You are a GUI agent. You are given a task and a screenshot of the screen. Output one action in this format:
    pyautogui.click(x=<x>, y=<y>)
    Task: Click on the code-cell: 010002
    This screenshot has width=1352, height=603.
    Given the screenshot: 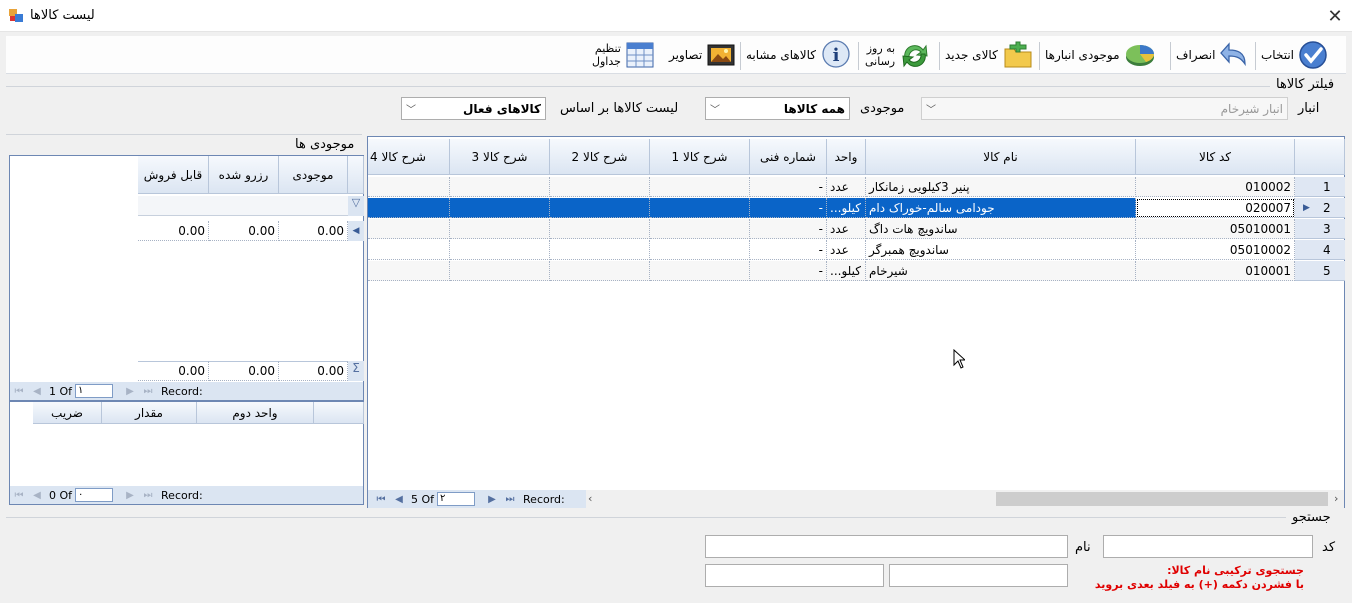 What is the action you would take?
    pyautogui.click(x=1215, y=187)
    